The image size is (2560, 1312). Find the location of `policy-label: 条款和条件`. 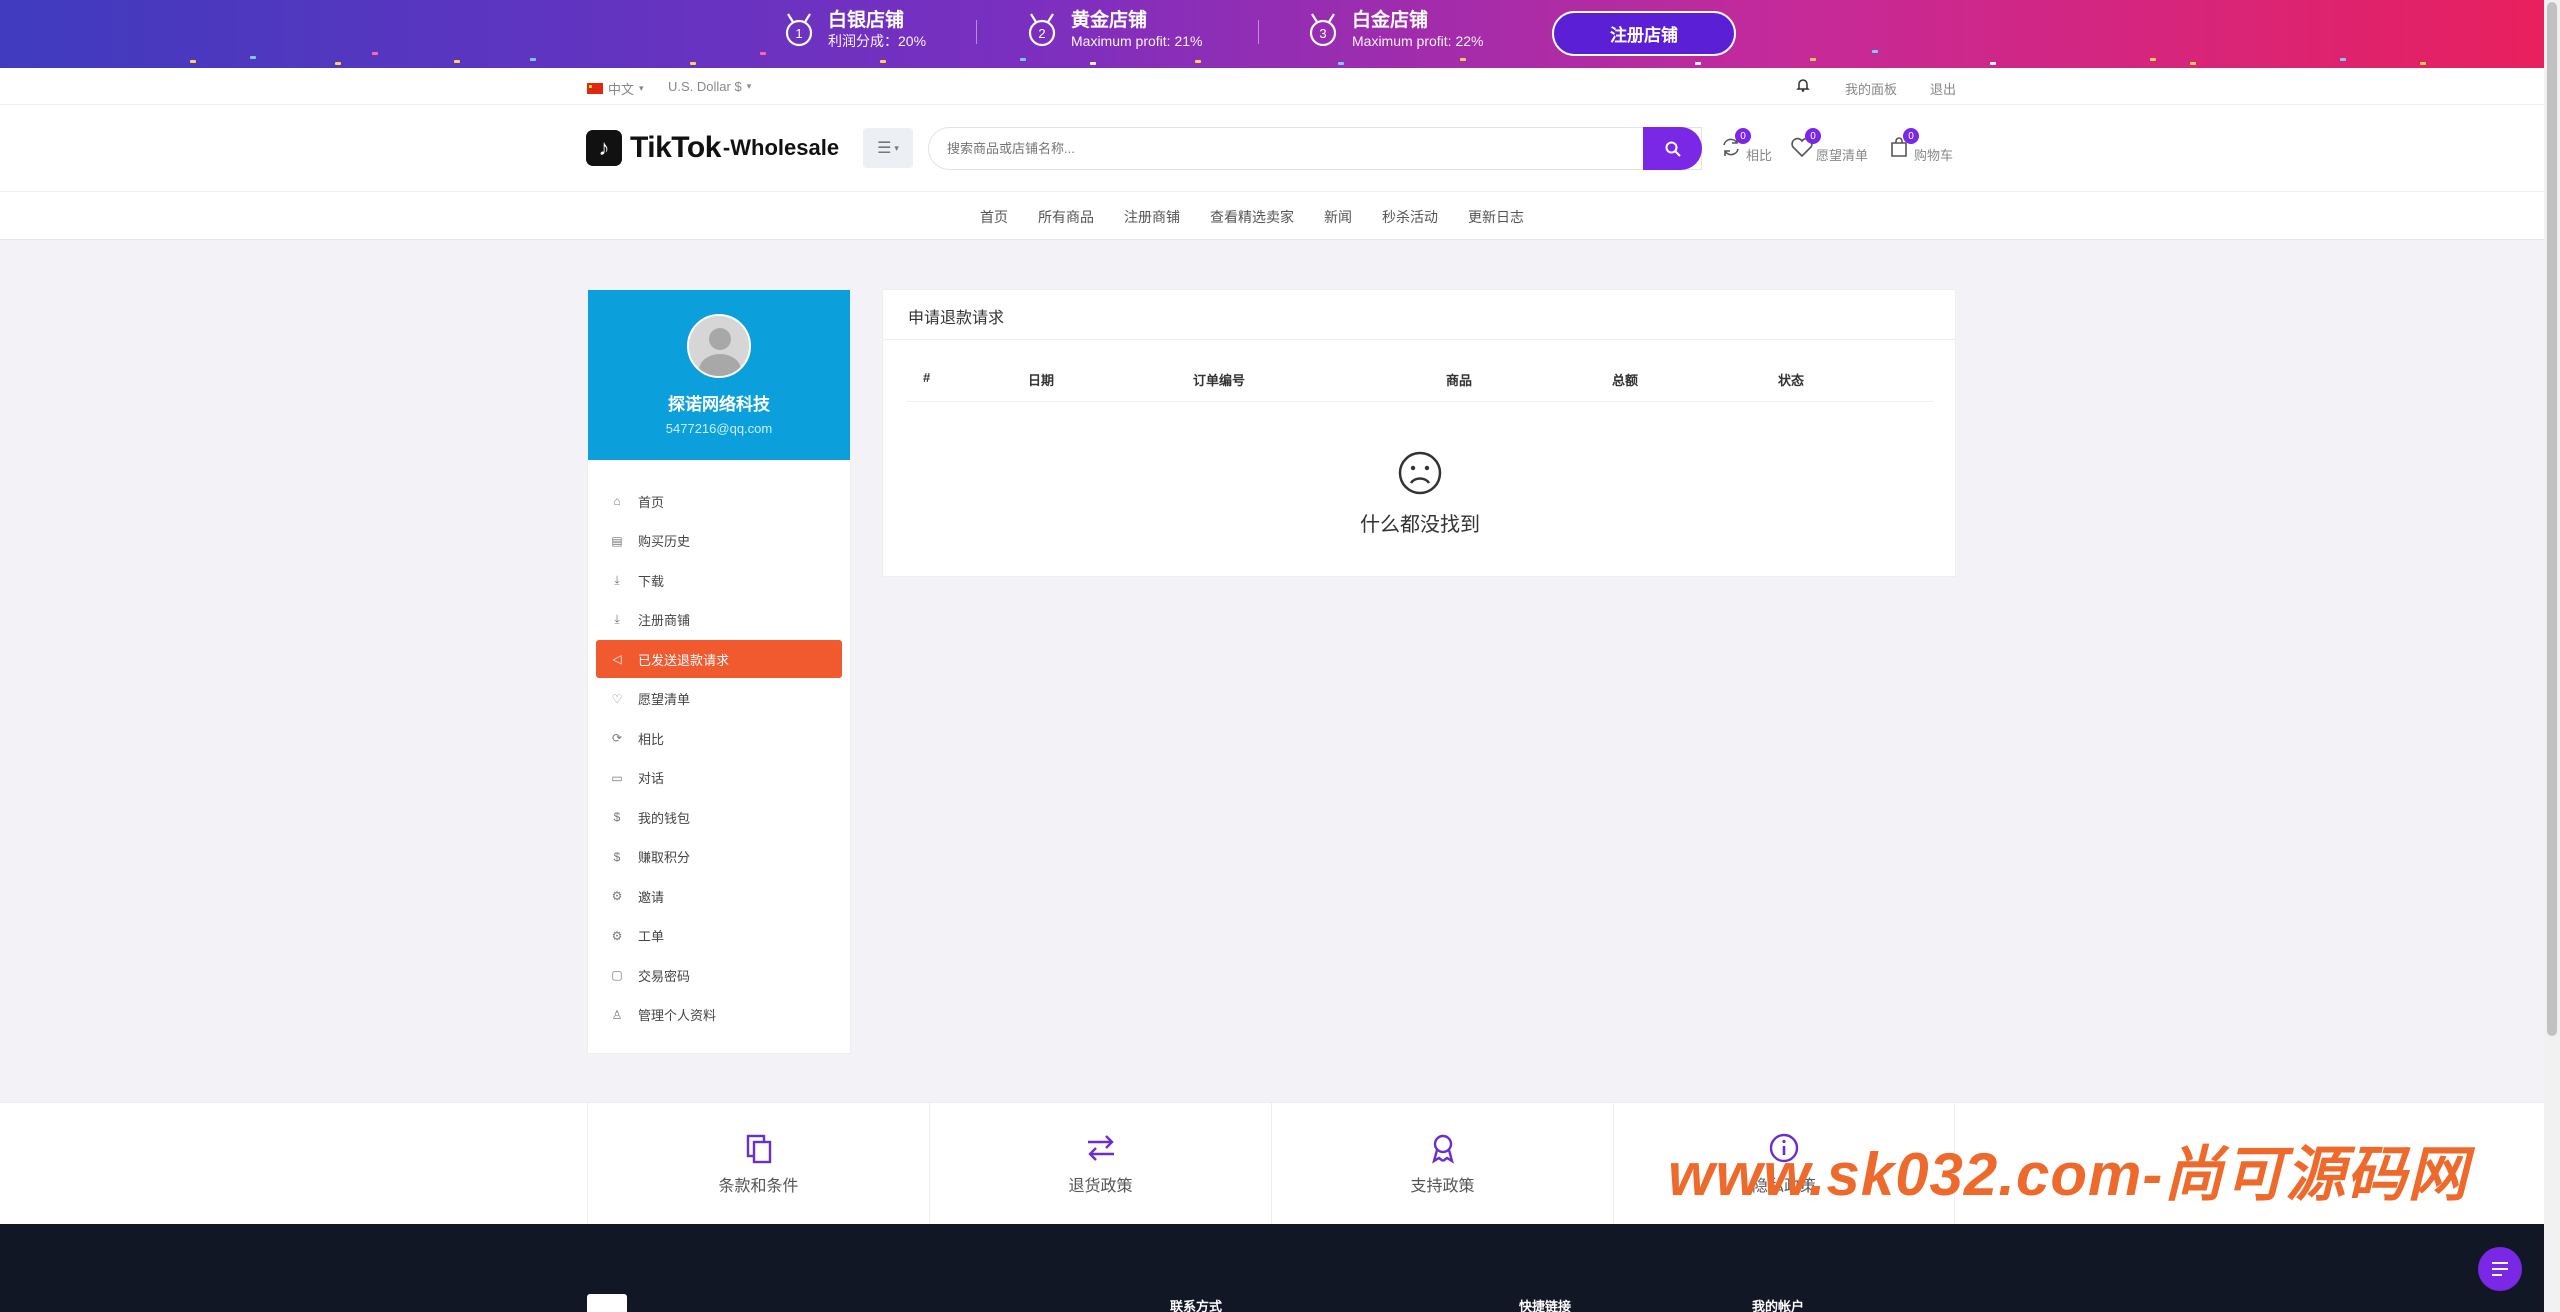

policy-label: 条款和条件 is located at coordinates (758, 1186).